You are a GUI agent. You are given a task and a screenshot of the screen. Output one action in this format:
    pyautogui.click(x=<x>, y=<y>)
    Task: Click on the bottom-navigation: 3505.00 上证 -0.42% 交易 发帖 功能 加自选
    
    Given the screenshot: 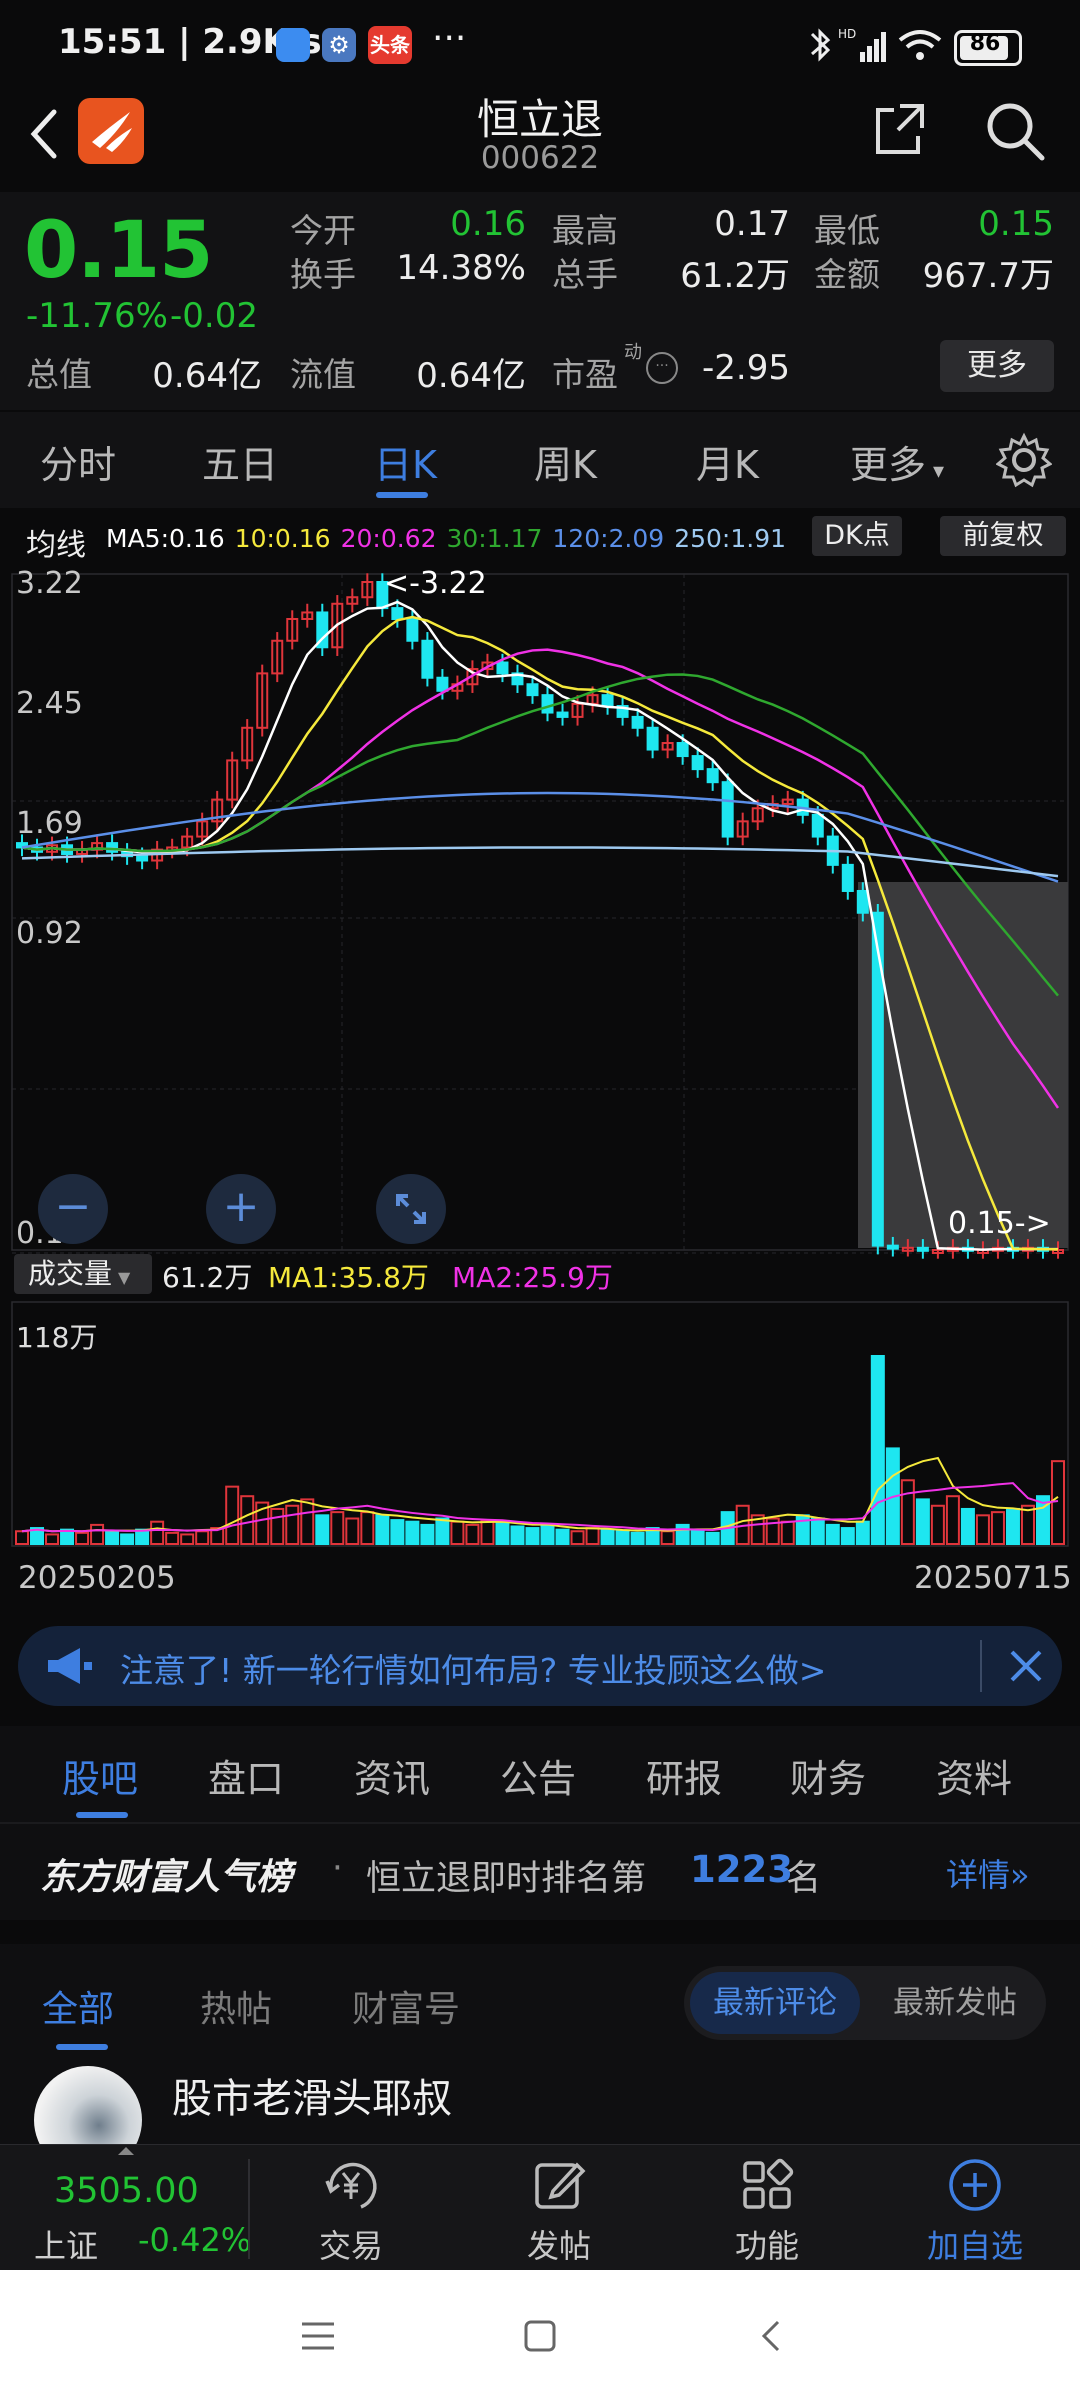 What is the action you would take?
    pyautogui.click(x=540, y=2207)
    